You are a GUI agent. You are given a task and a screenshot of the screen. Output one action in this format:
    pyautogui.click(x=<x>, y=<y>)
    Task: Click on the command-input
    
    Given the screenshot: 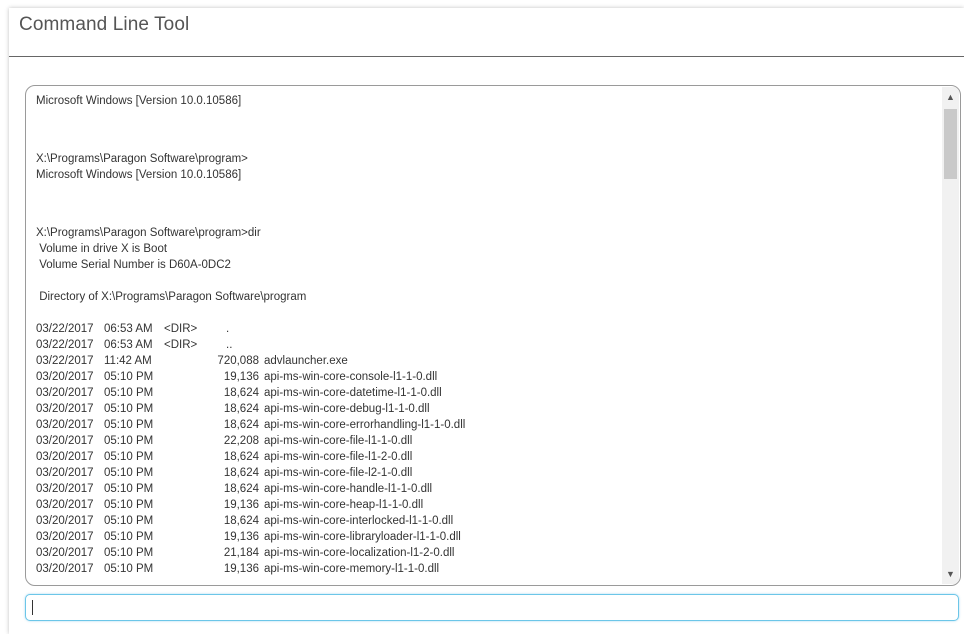 What is the action you would take?
    pyautogui.click(x=489, y=608)
    